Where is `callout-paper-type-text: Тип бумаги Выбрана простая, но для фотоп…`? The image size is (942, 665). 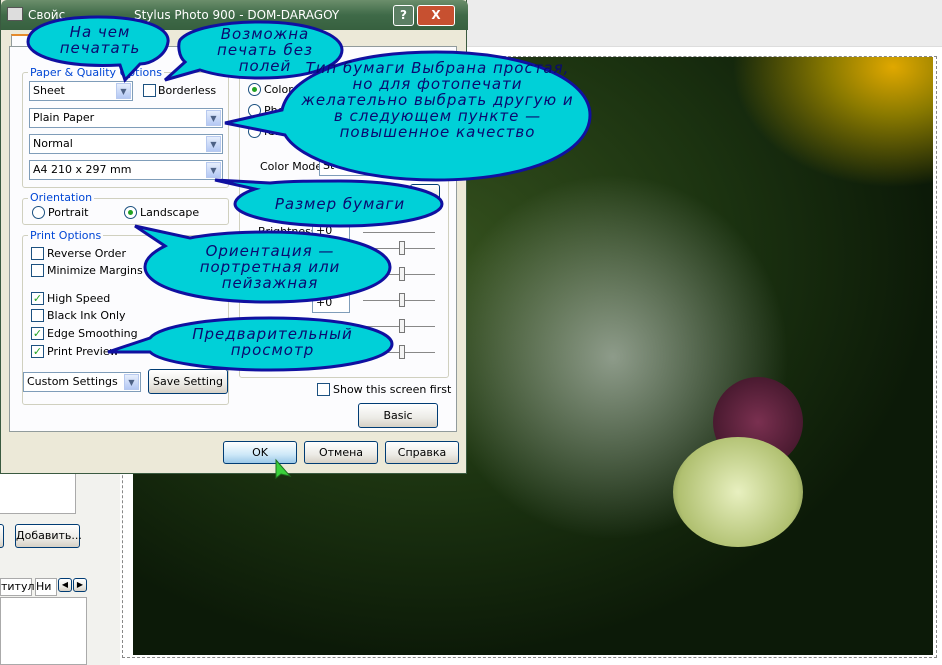 callout-paper-type-text: Тип бумаги Выбрана простая, но для фотоп… is located at coordinates (437, 100).